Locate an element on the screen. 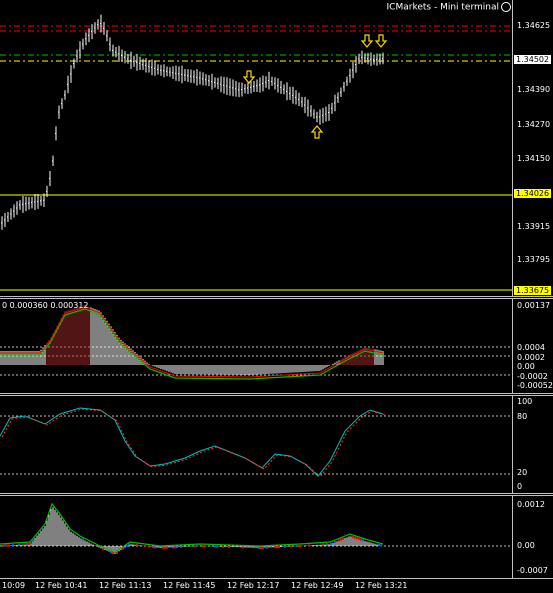  time-label: 12 Feb 12:17 is located at coordinates (253, 585).